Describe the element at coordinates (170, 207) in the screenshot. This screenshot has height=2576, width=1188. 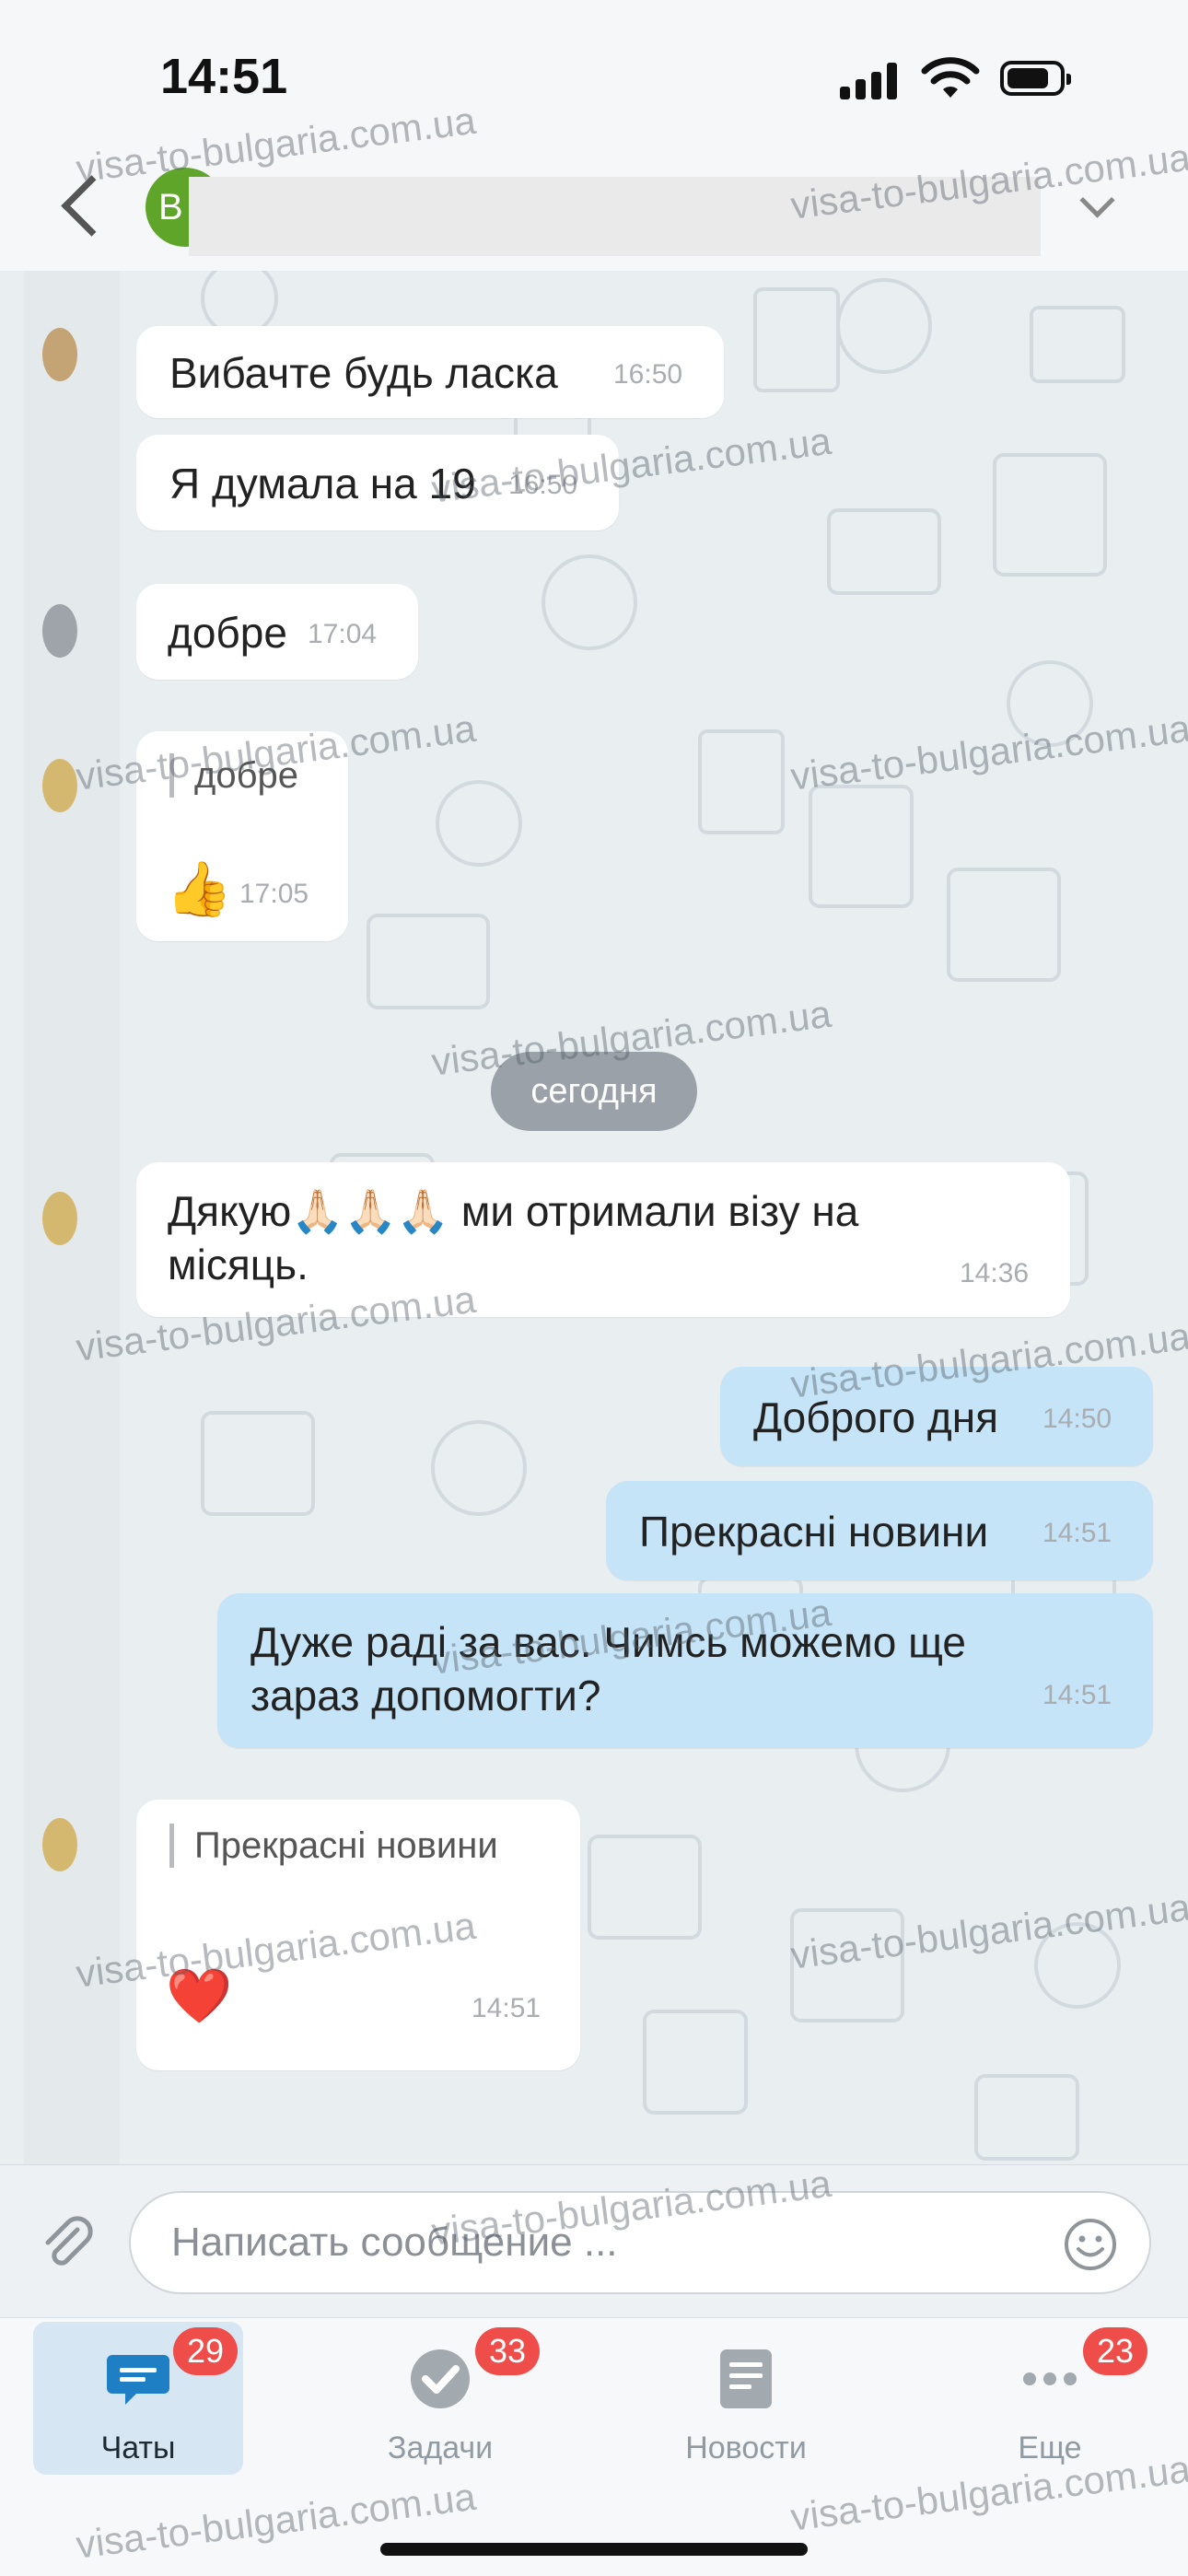
I see `avatar-letter: В` at that location.